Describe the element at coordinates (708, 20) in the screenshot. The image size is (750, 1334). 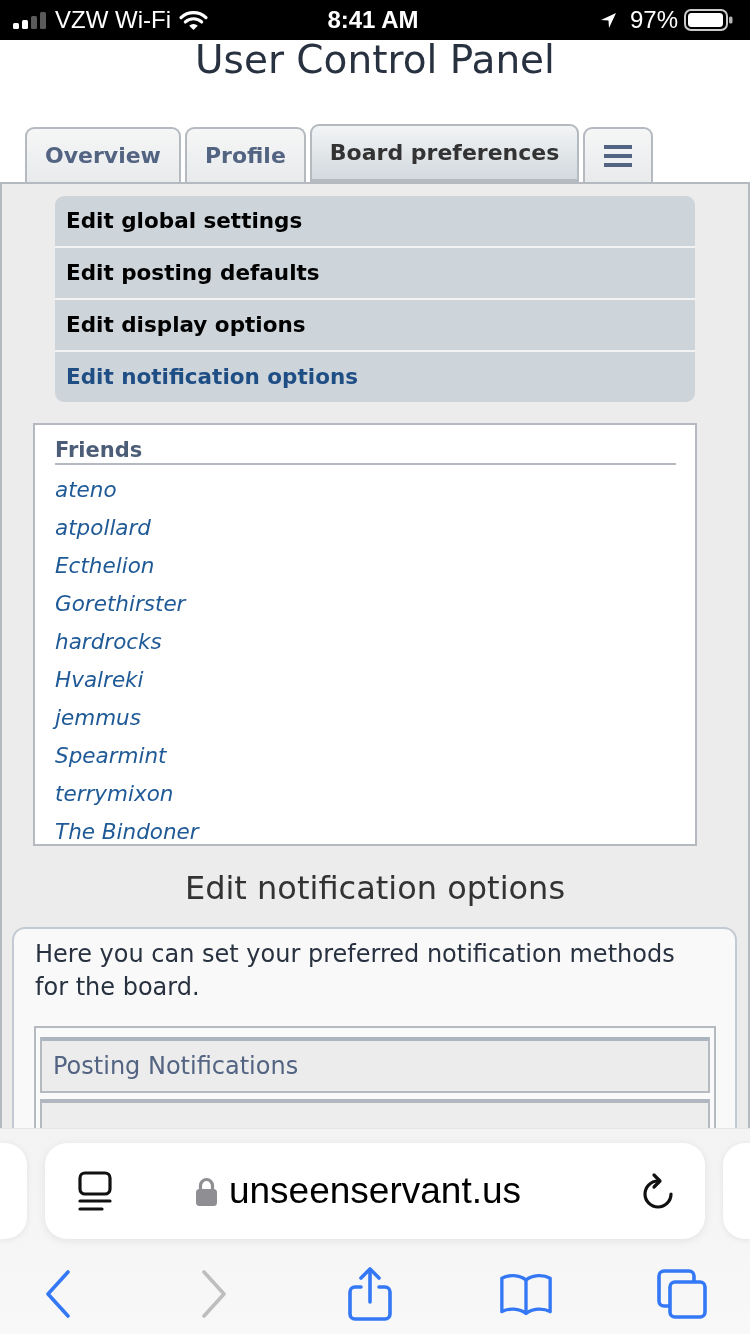
I see `battery-icon` at that location.